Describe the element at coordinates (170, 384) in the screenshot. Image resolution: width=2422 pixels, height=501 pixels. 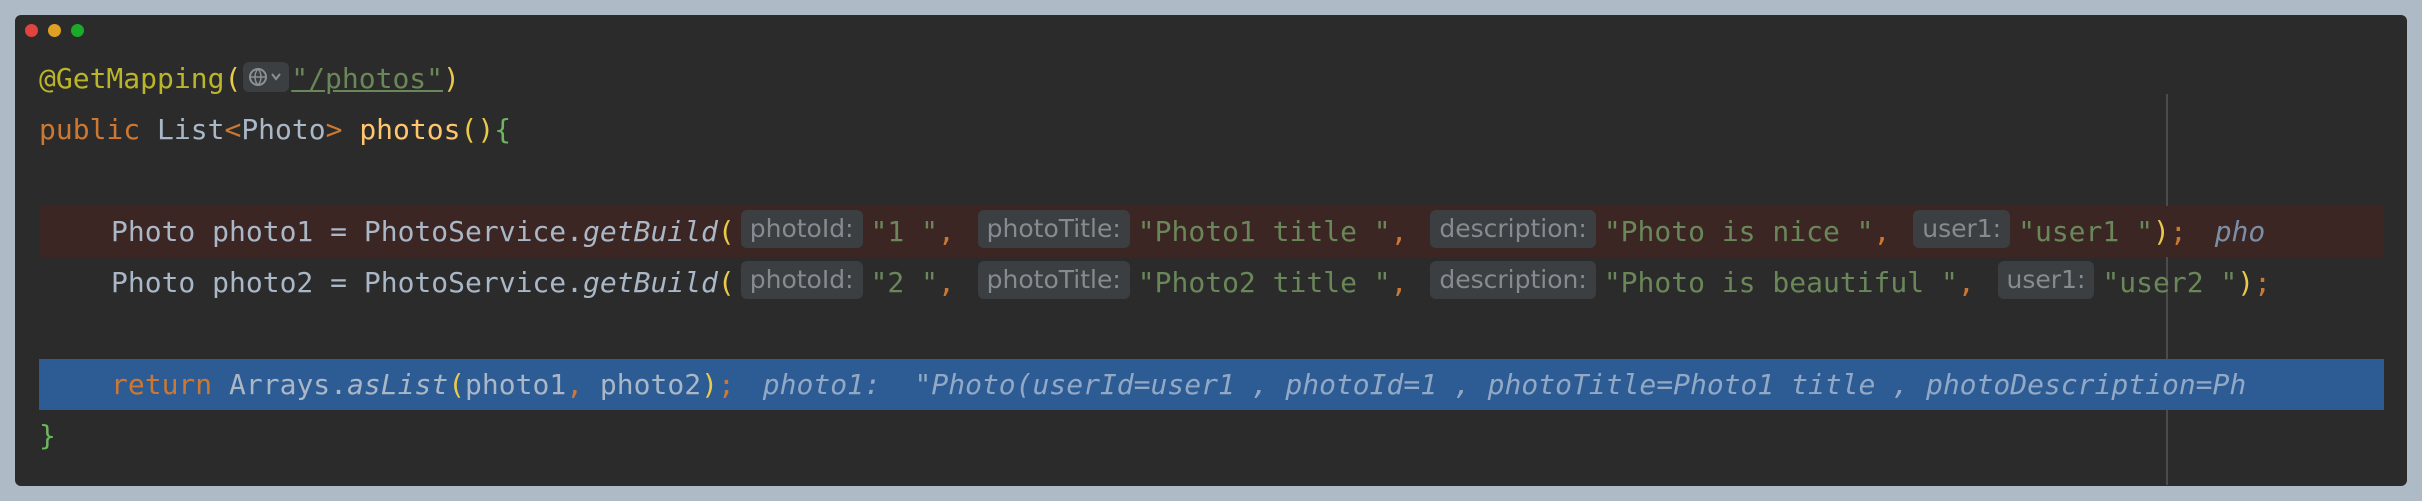
I see `keyword-return: return` at that location.